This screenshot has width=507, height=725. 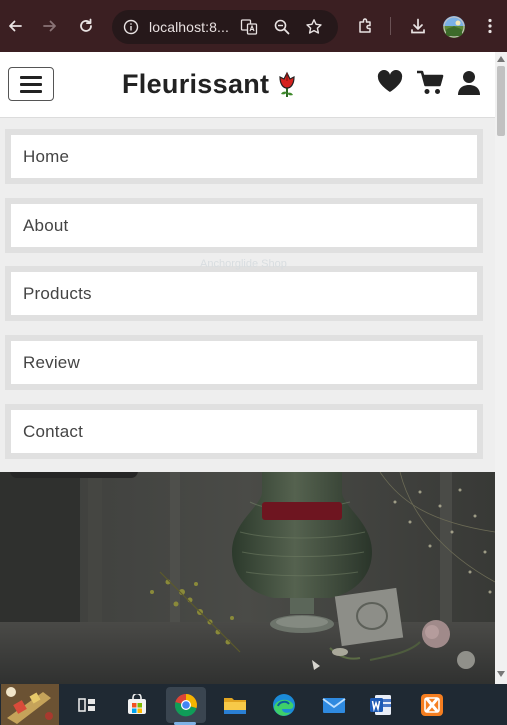 What do you see at coordinates (131, 27) in the screenshot?
I see `site-info-icon` at bounding box center [131, 27].